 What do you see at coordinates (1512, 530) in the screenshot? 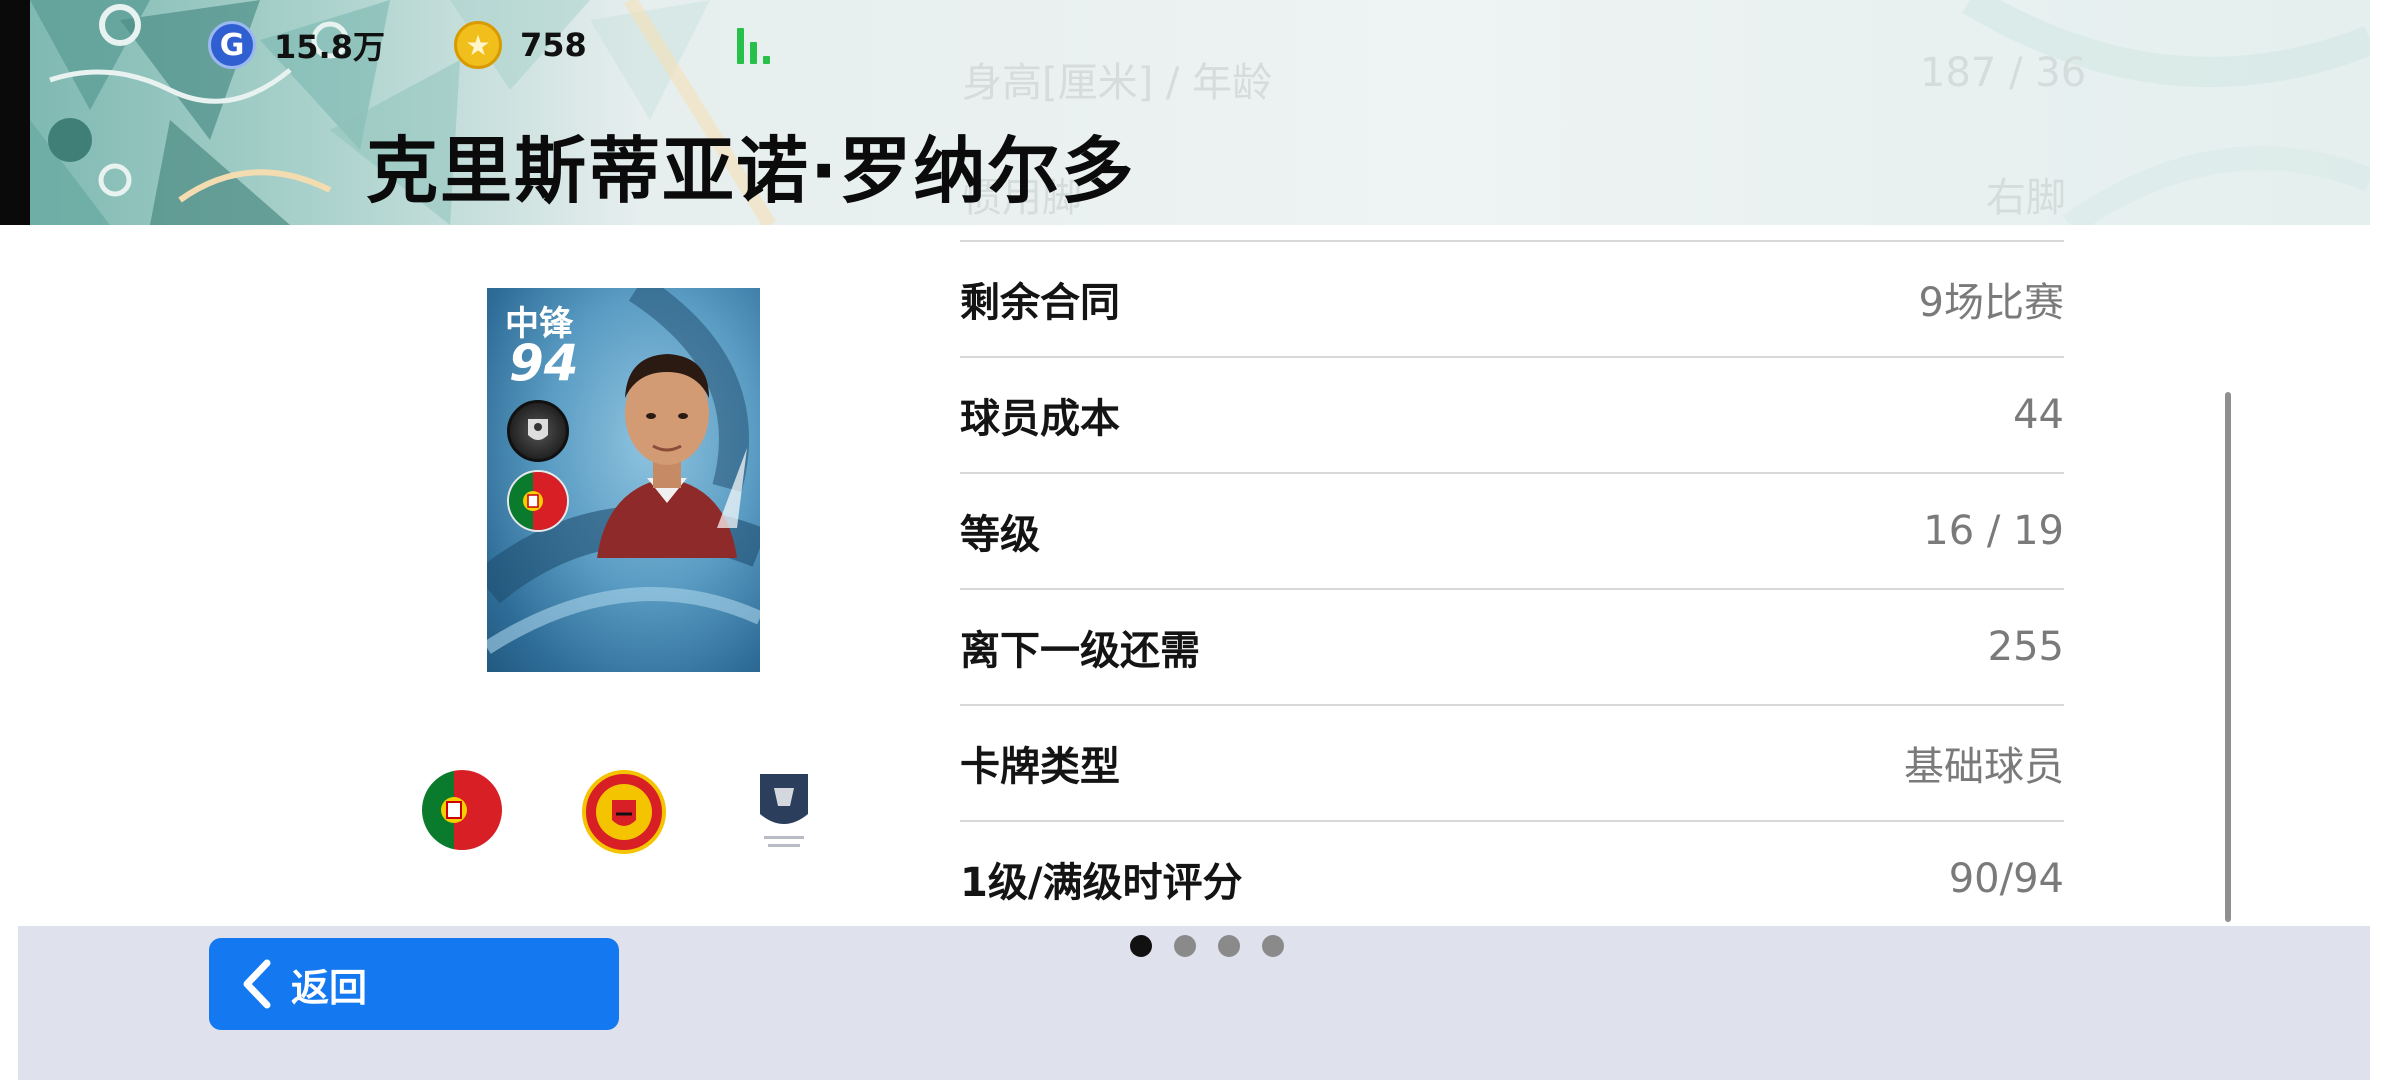
I see `stat-row-level: 等级 16 / 19` at bounding box center [1512, 530].